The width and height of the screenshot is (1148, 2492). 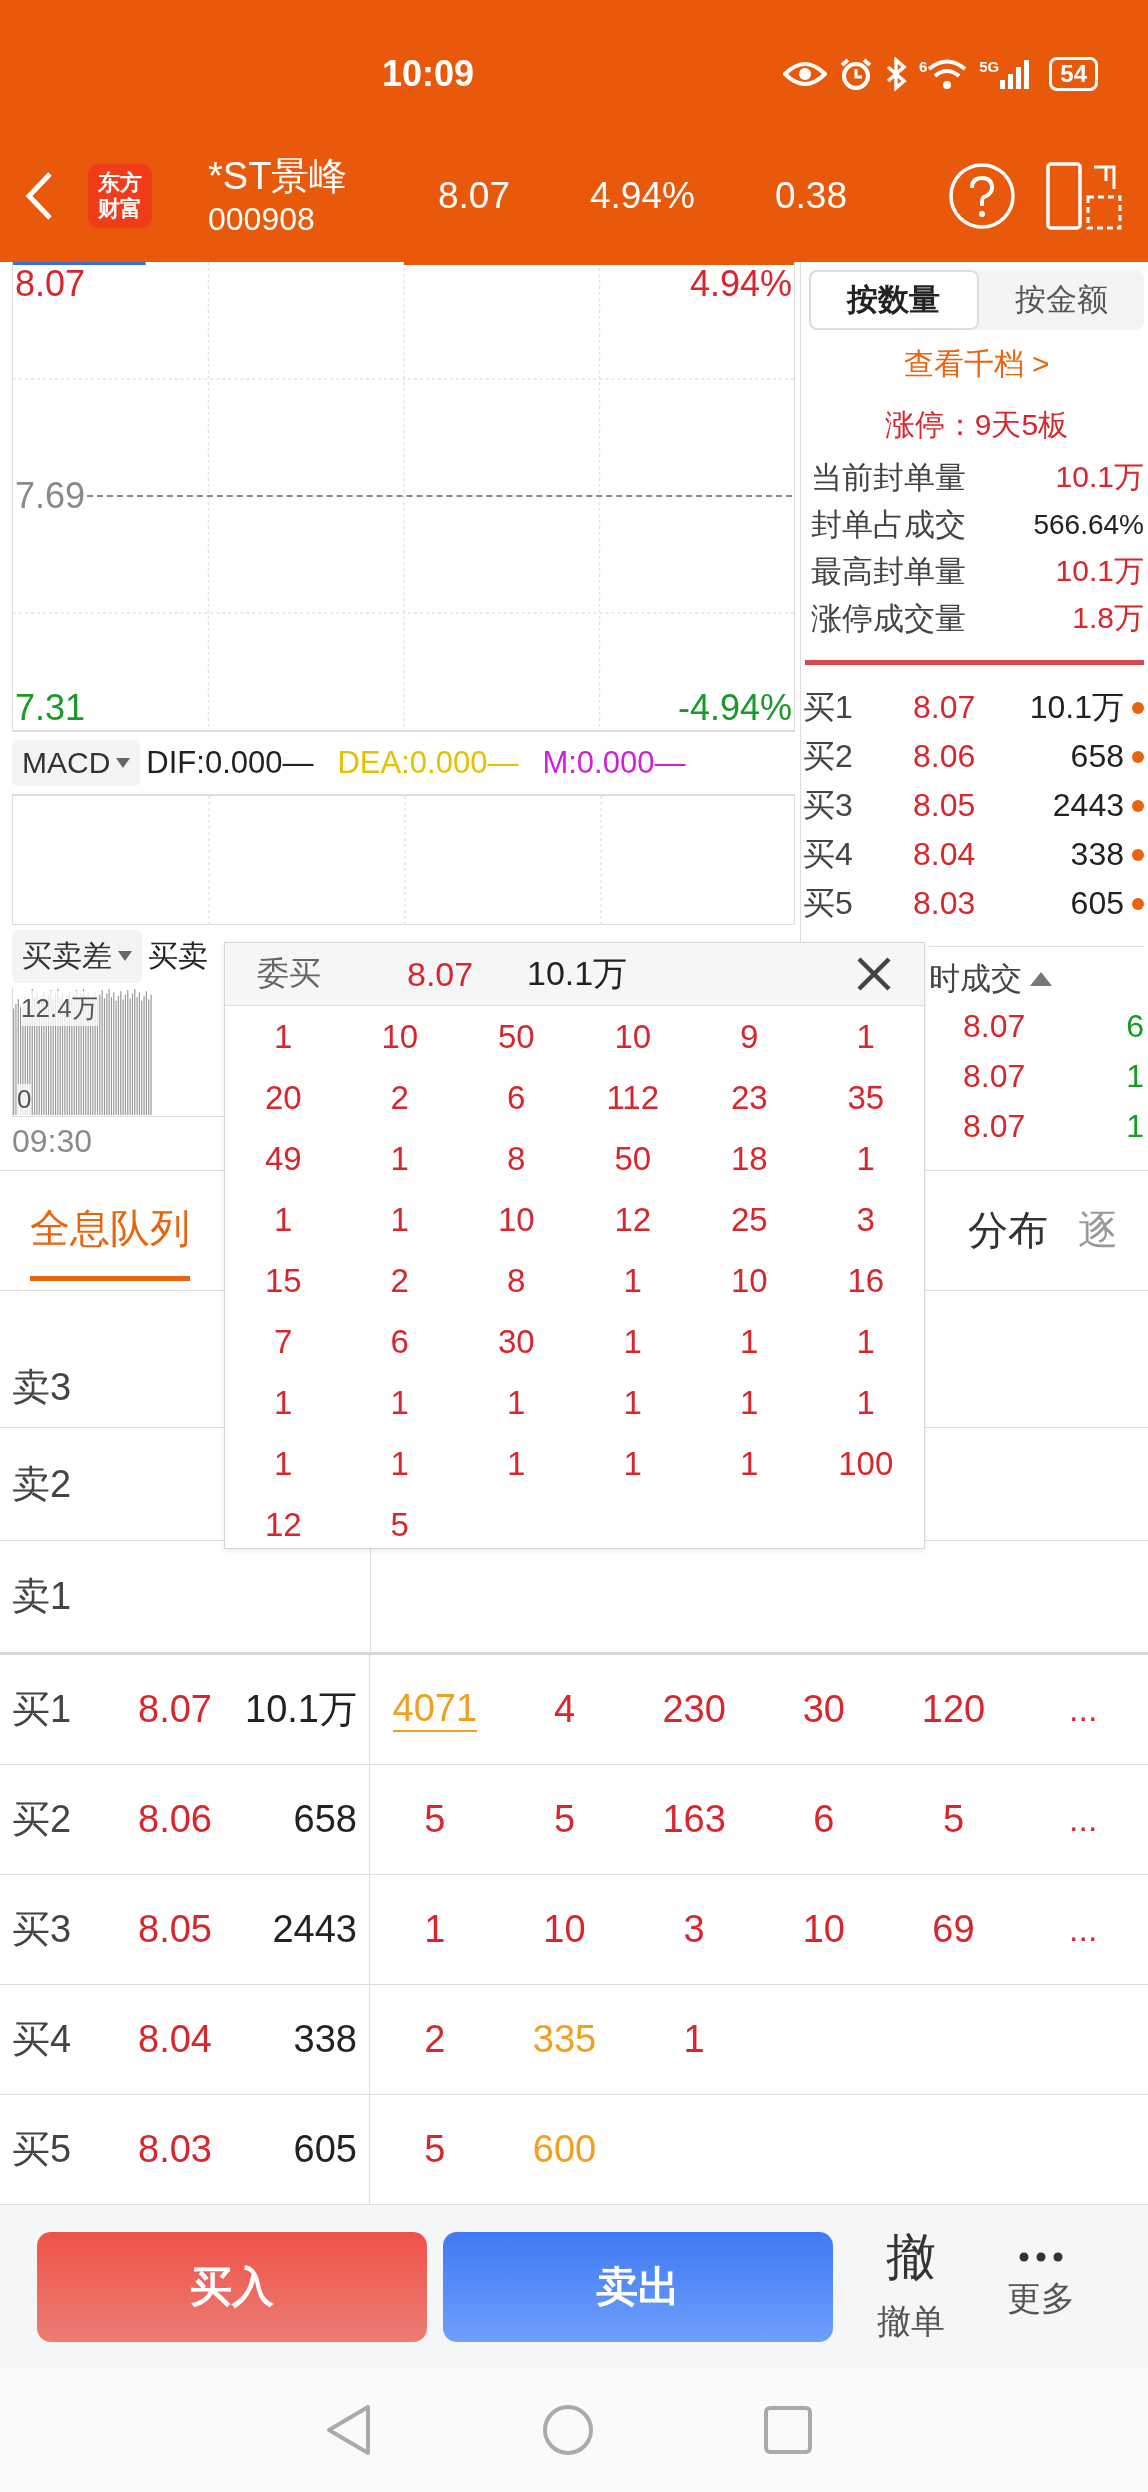 What do you see at coordinates (232, 2286) in the screenshot?
I see `buy-button: 买入` at bounding box center [232, 2286].